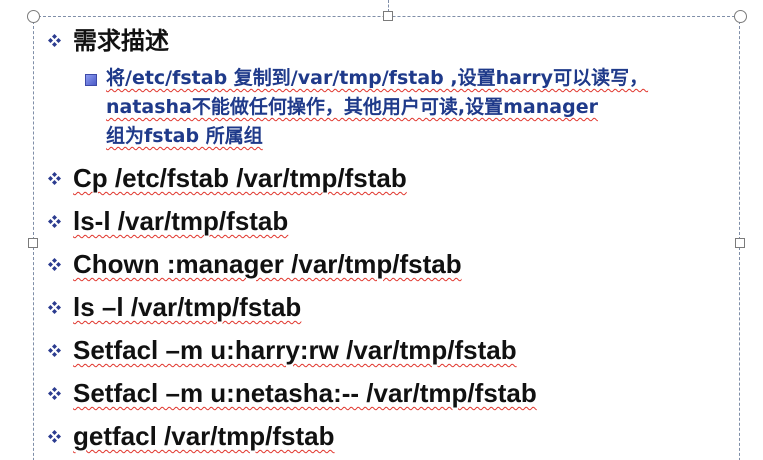 This screenshot has height=460, width=763. What do you see at coordinates (394, 41) in the screenshot?
I see `heading-item: 需求描述` at bounding box center [394, 41].